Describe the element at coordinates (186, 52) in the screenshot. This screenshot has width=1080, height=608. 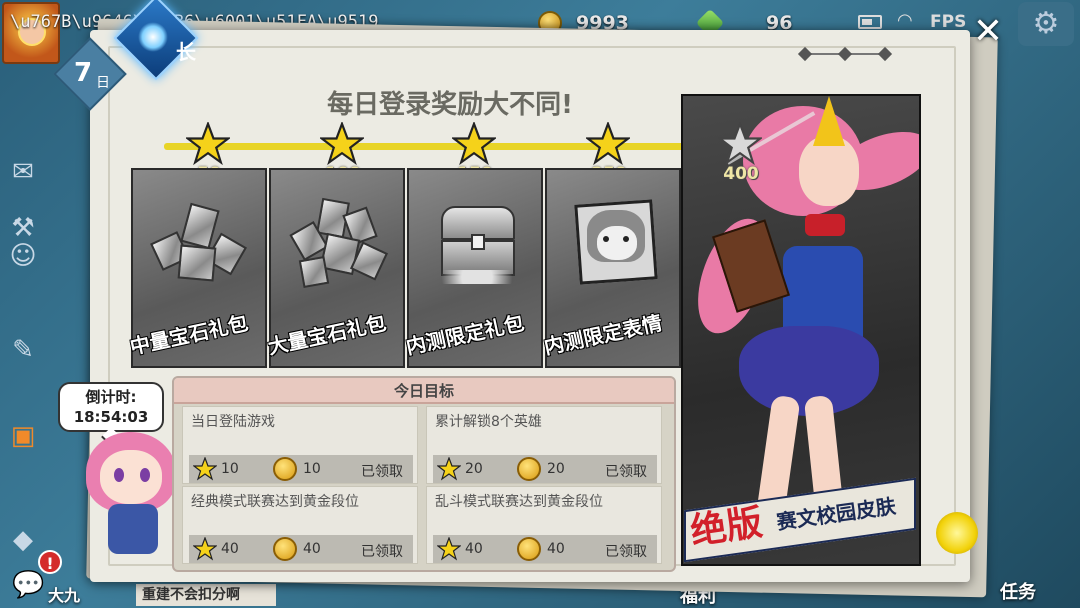
I see `growth-label: 长` at that location.